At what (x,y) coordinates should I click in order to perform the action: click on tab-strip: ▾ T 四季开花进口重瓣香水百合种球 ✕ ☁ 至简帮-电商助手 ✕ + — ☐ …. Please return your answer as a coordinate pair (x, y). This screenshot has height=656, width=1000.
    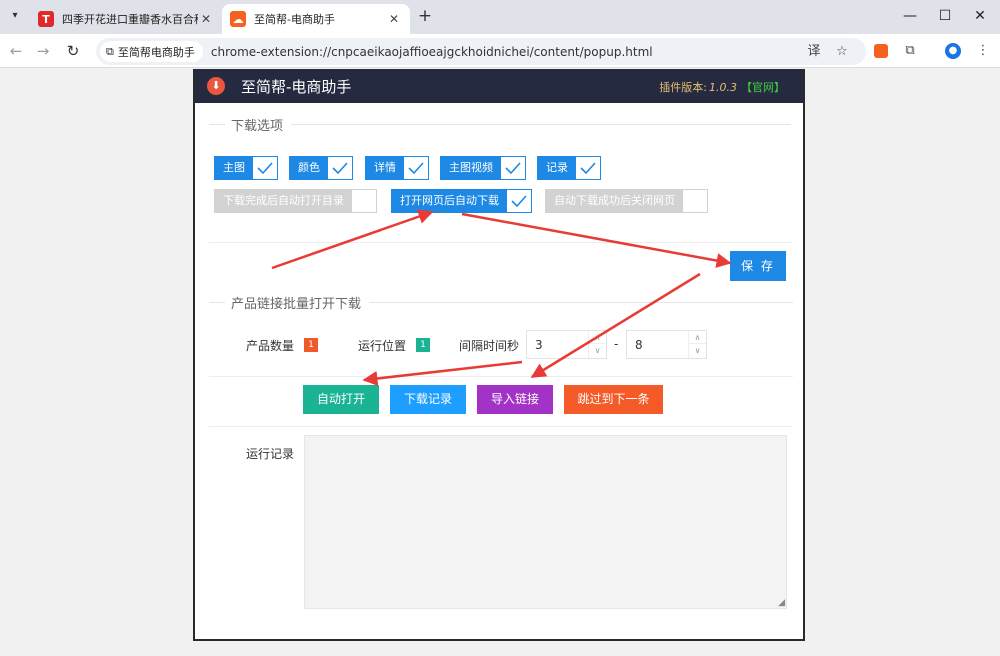
    Looking at the image, I should click on (500, 17).